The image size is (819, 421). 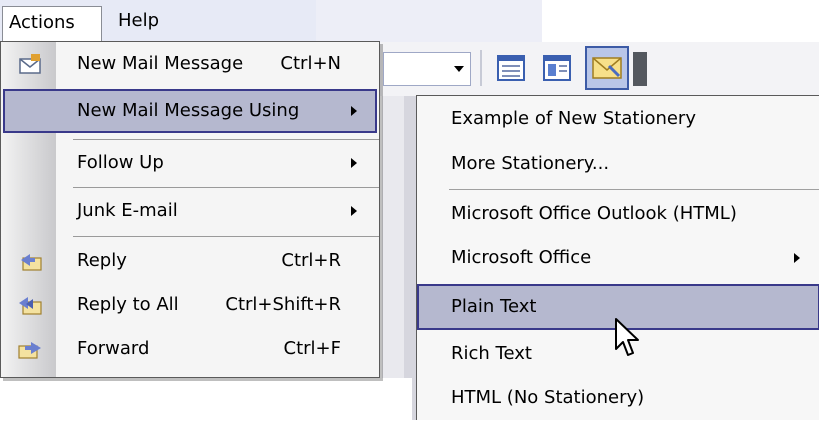 I want to click on menu-item-label: Junk E-mail, so click(x=127, y=210).